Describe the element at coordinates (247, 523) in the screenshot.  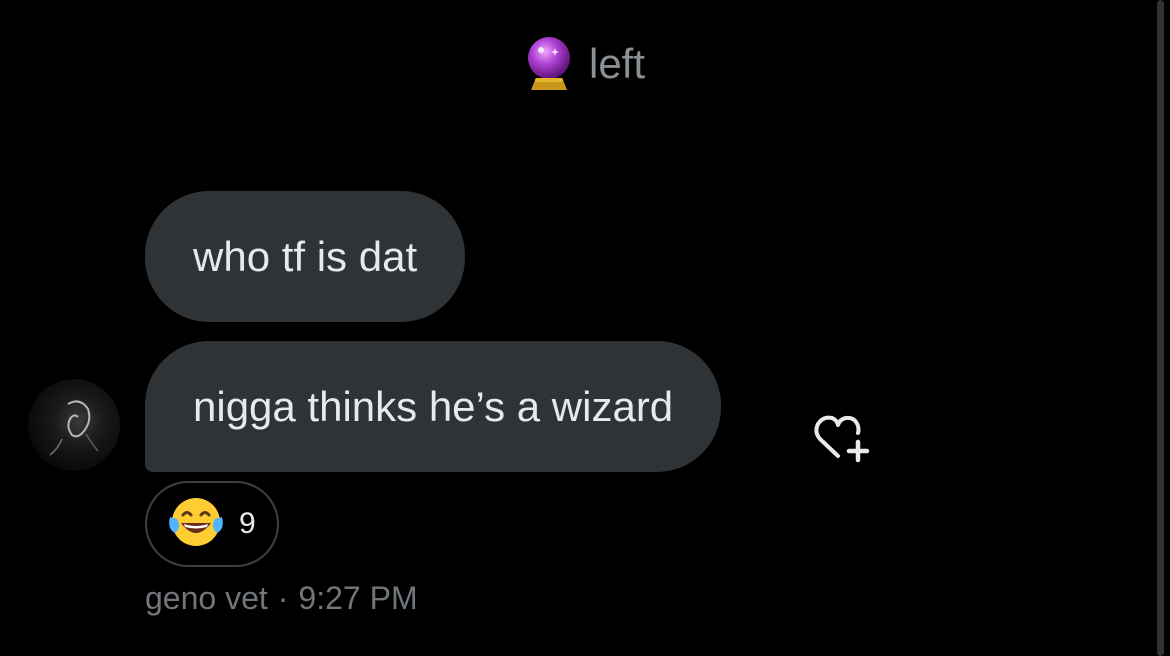
I see `reaction-count: 9` at that location.